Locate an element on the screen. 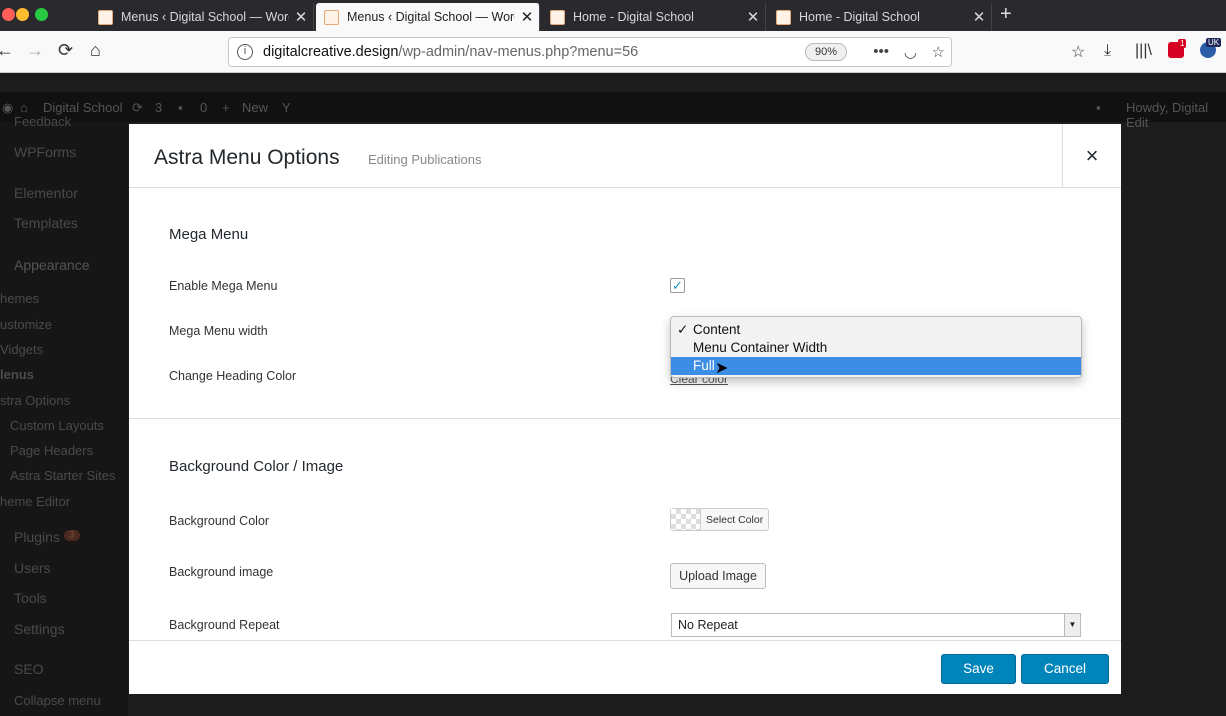  modal-subtitle: Editing Publications is located at coordinates (425, 159).